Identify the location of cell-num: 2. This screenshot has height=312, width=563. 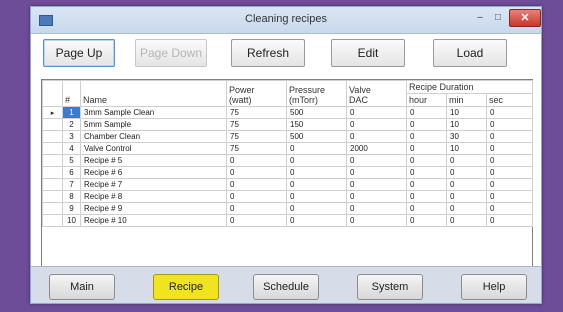
(71, 124).